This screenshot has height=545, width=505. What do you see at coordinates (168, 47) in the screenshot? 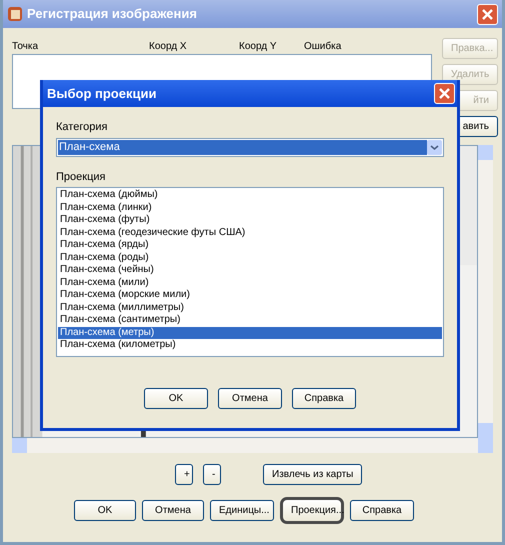
I see `column-header: Коорд X` at bounding box center [168, 47].